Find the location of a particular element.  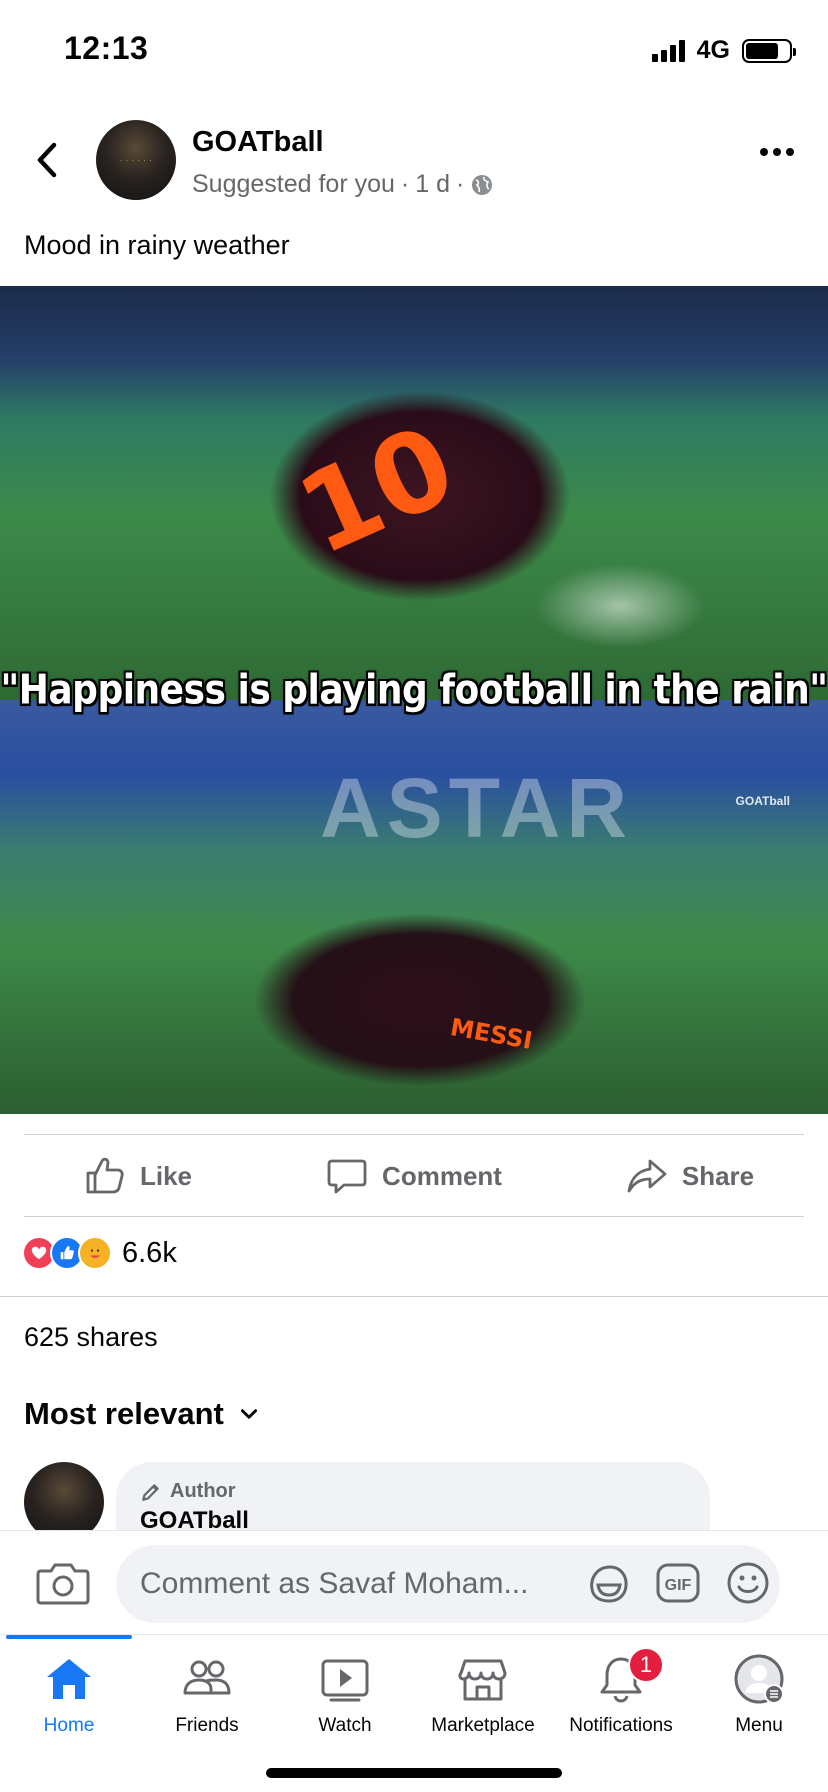

signal-icon is located at coordinates (668, 50).